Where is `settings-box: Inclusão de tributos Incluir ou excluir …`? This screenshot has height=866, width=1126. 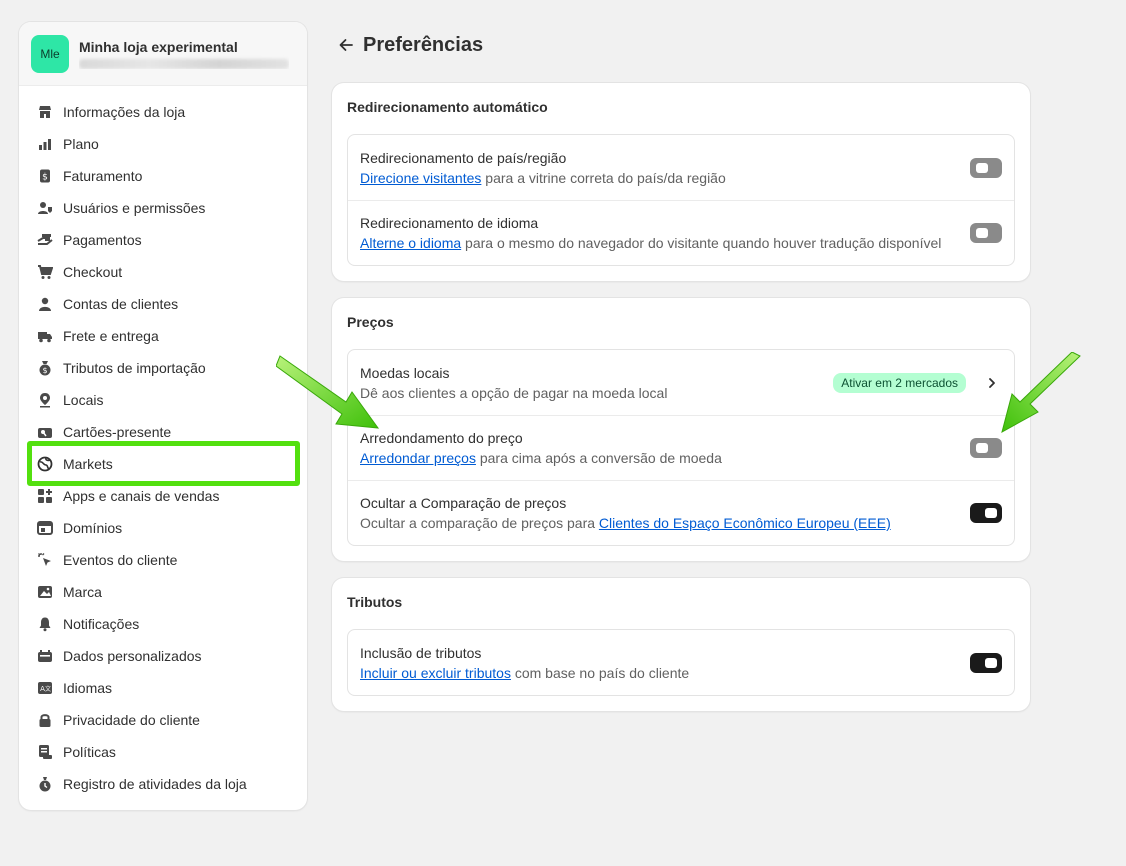 settings-box: Inclusão de tributos Incluir ou excluir … is located at coordinates (681, 662).